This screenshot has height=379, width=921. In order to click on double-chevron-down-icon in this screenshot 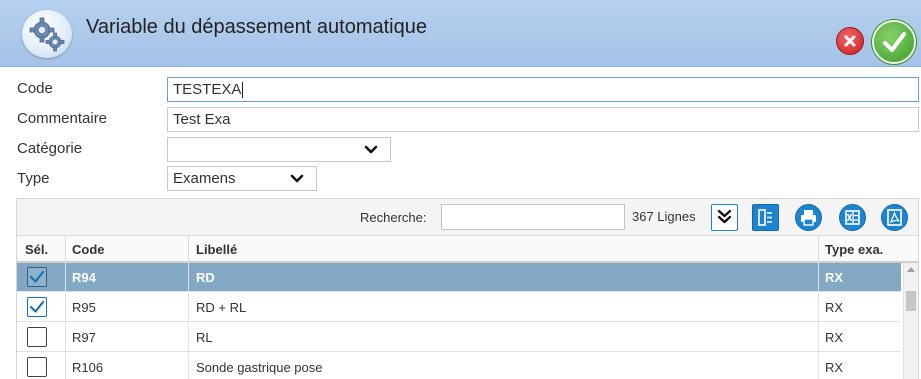, I will do `click(724, 216)`.